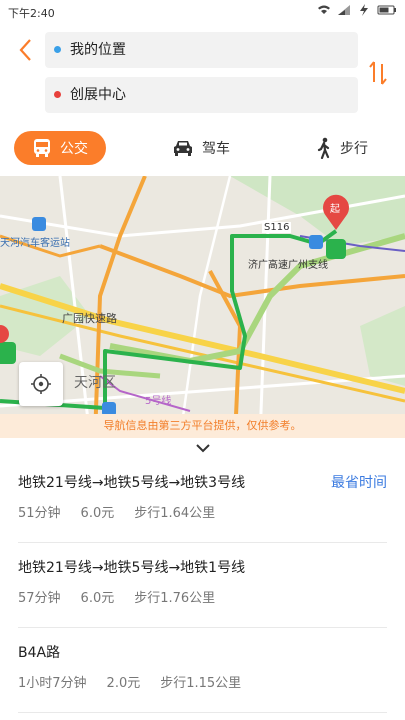  What do you see at coordinates (116, 596) in the screenshot?
I see `route-meta: 57分钟 6.0元 步行1.76公里` at bounding box center [116, 596].